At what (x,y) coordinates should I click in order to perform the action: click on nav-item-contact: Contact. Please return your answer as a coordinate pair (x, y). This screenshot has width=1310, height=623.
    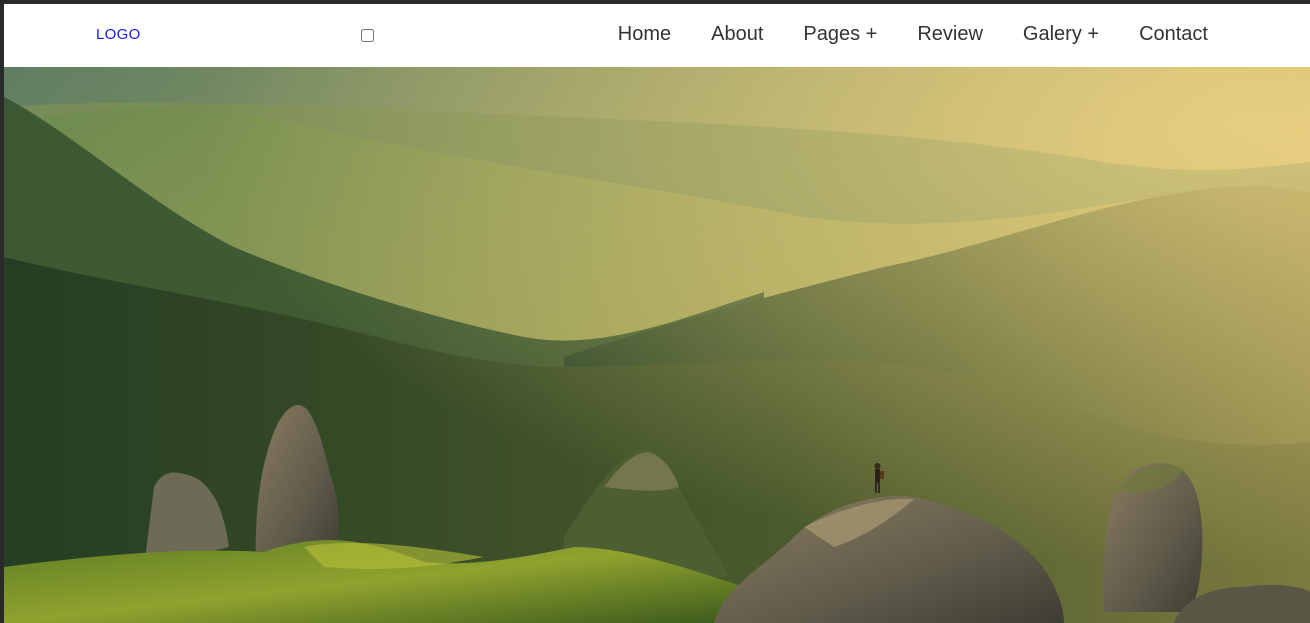
    Looking at the image, I should click on (1173, 34).